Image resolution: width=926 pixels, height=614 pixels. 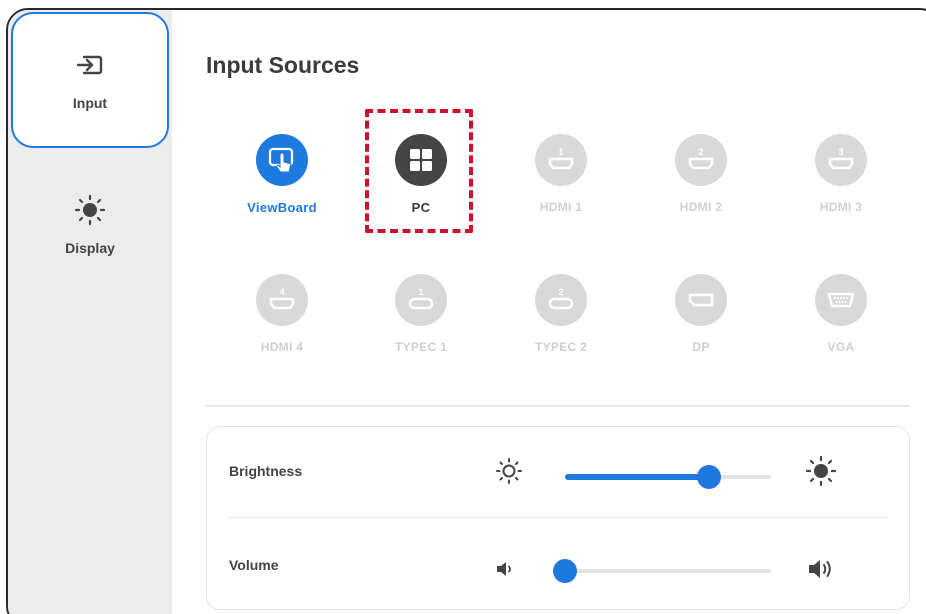 I want to click on source-typec-2: 2 TYPEC 2, so click(x=561, y=314).